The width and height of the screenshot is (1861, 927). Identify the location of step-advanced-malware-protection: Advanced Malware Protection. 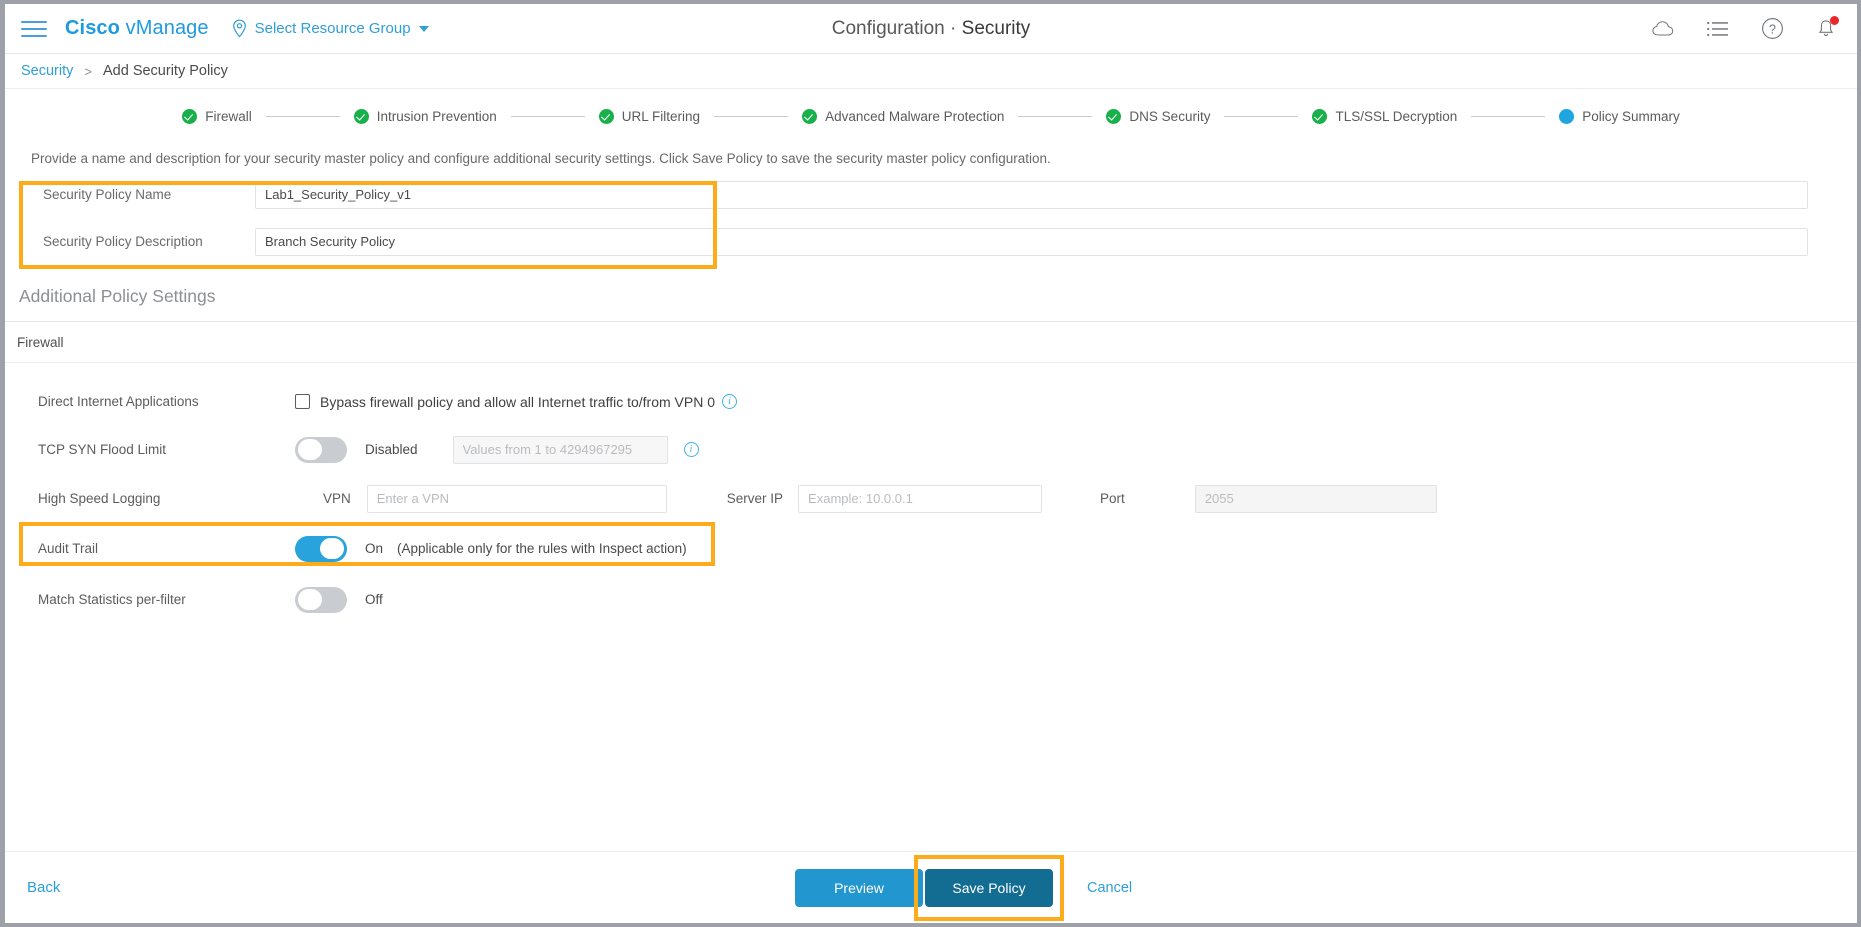
(903, 116).